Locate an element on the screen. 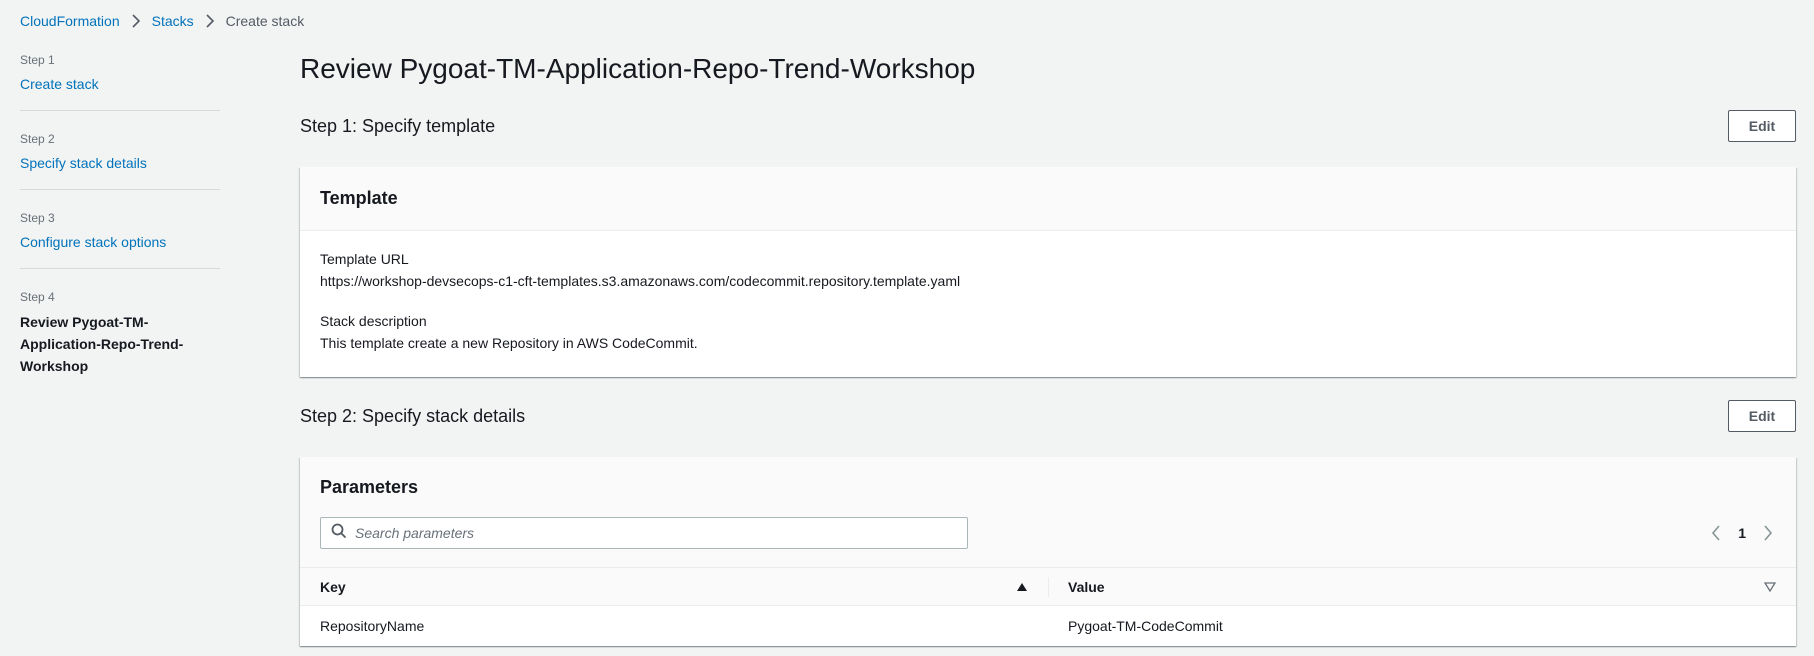 Image resolution: width=1814 pixels, height=656 pixels. sort-ascending-icon is located at coordinates (1022, 587).